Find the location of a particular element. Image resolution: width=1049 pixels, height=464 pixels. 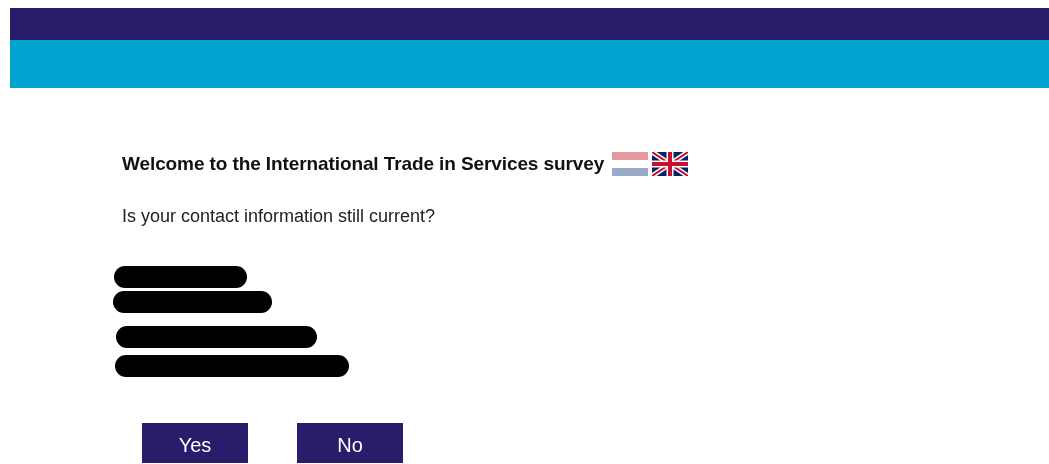

british-flag-icon is located at coordinates (670, 164).